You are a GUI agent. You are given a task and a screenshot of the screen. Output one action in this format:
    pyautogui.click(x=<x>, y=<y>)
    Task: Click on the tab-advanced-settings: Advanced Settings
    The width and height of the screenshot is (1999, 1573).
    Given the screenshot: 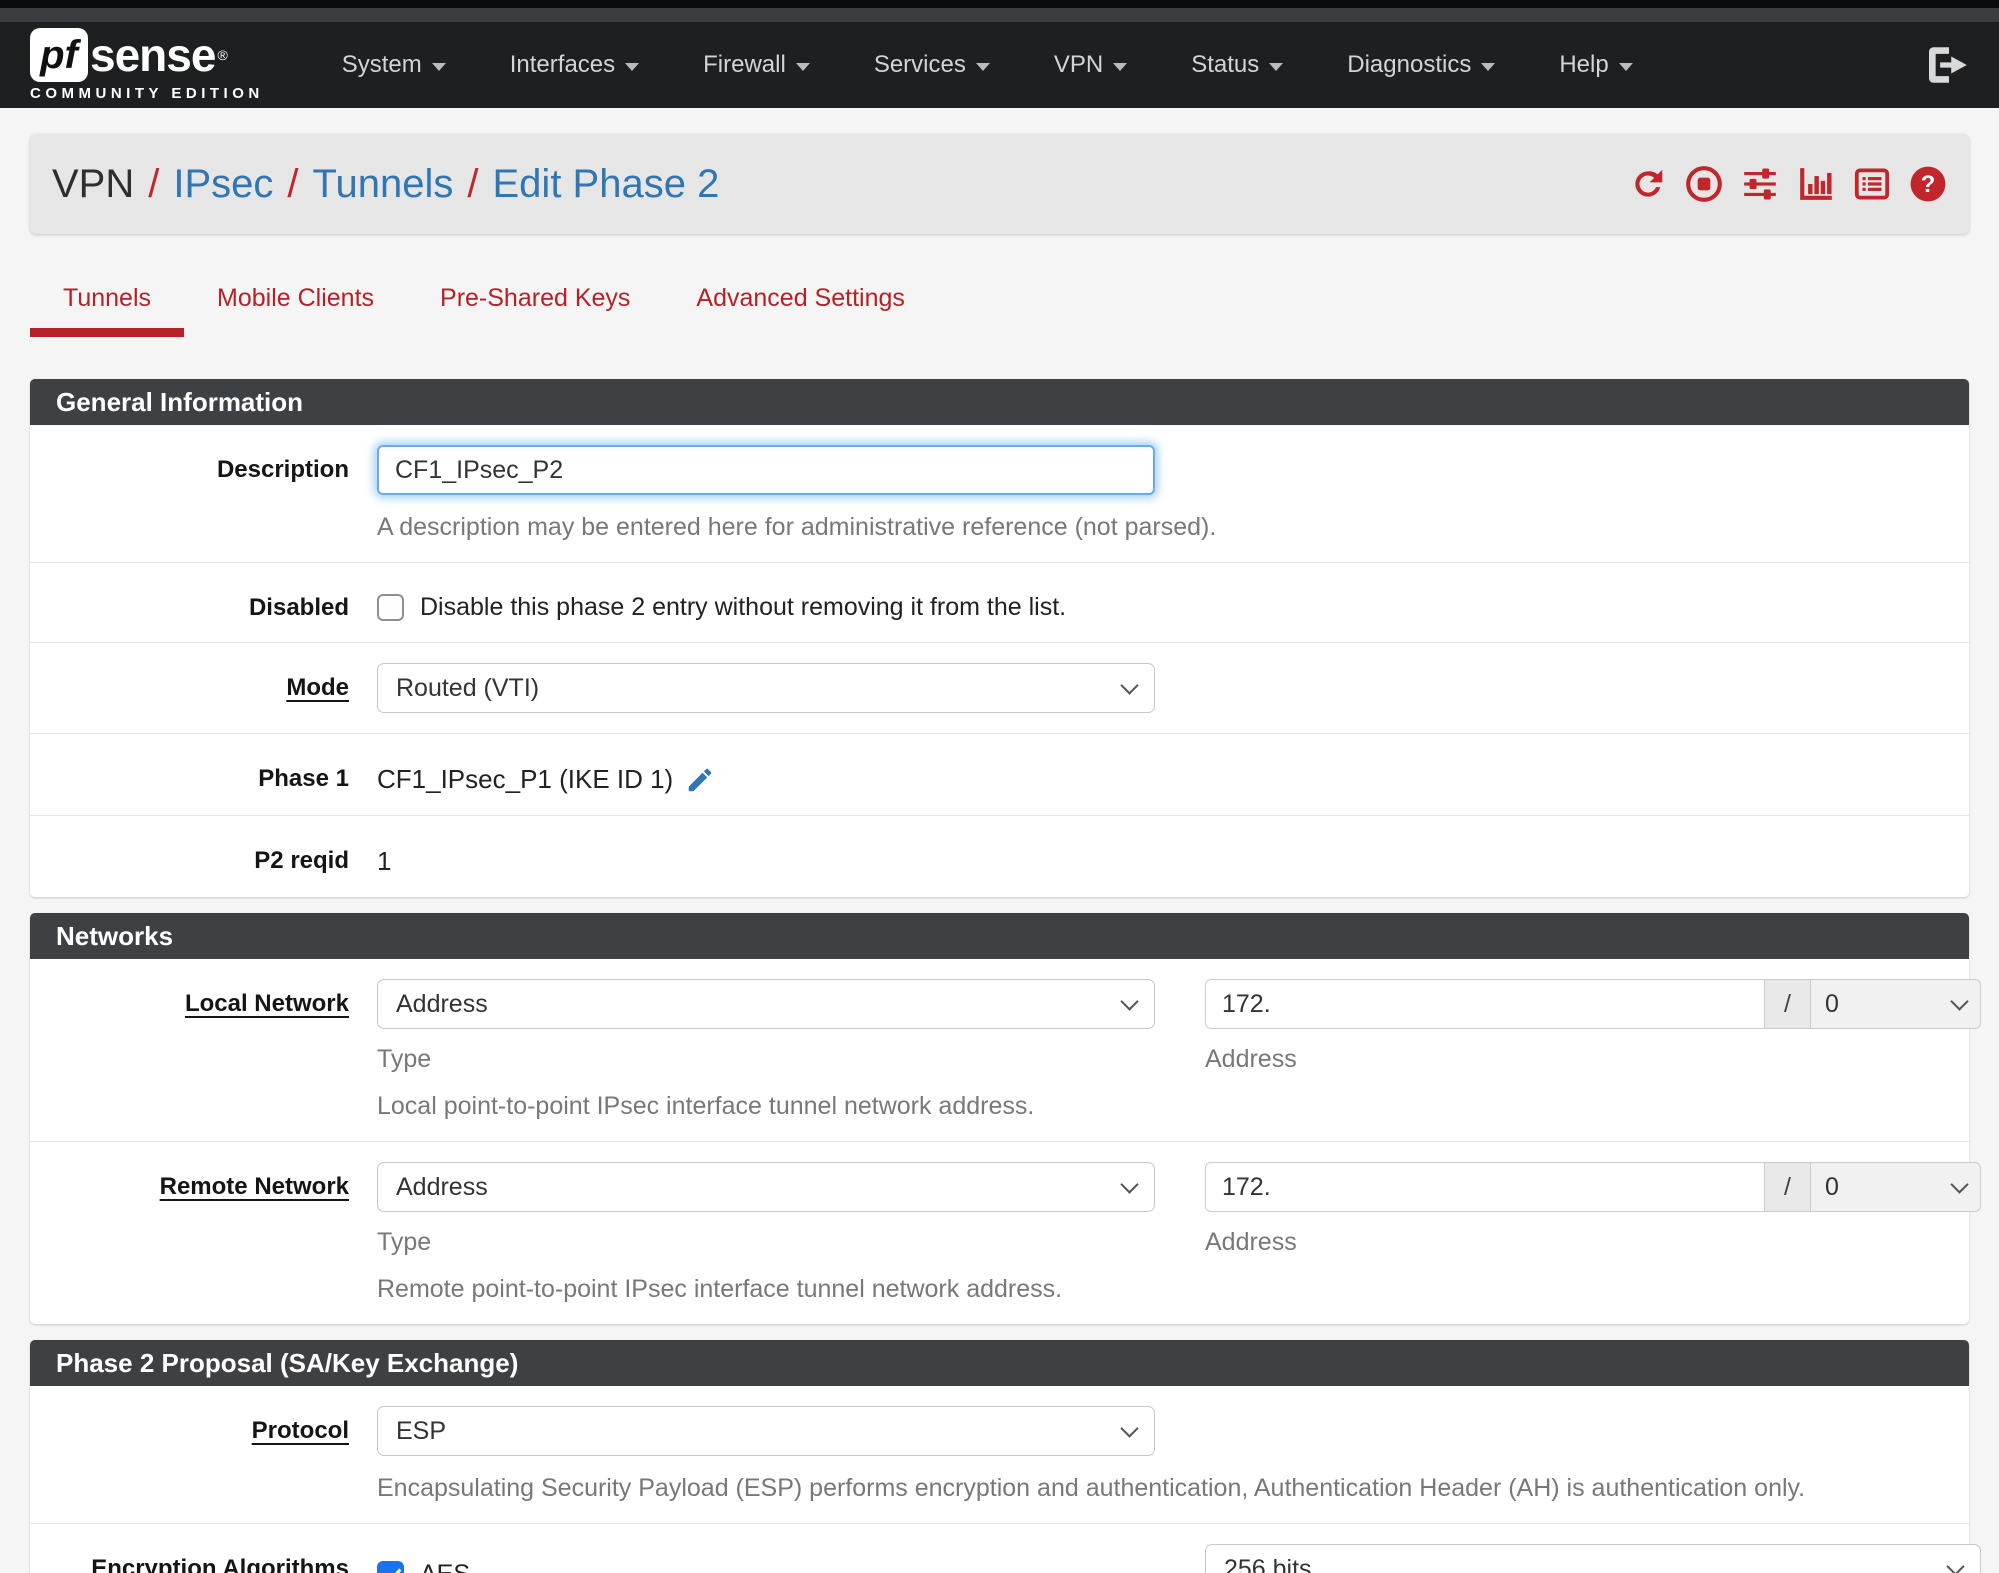 What is the action you would take?
    pyautogui.click(x=800, y=310)
    